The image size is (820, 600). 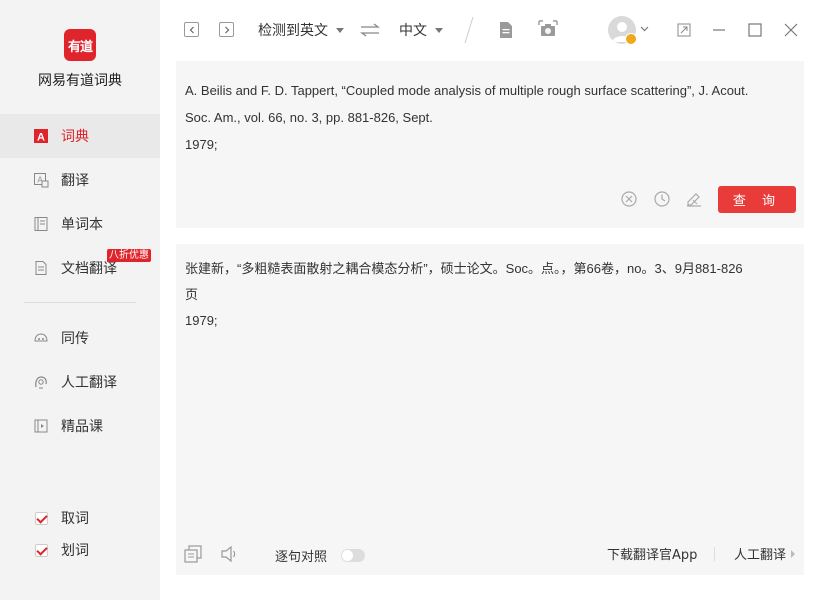 I want to click on sentence-align-toggle, so click(x=353, y=555).